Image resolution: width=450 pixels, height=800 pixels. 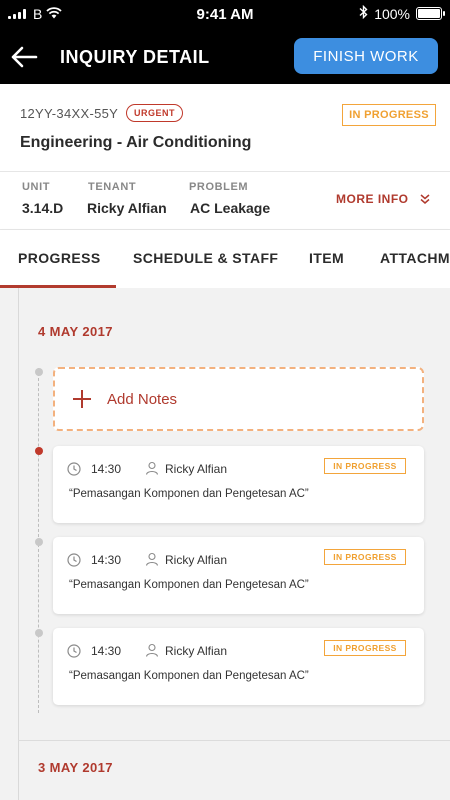 What do you see at coordinates (75, 767) in the screenshot?
I see `date-header: 3 MAY 2017` at bounding box center [75, 767].